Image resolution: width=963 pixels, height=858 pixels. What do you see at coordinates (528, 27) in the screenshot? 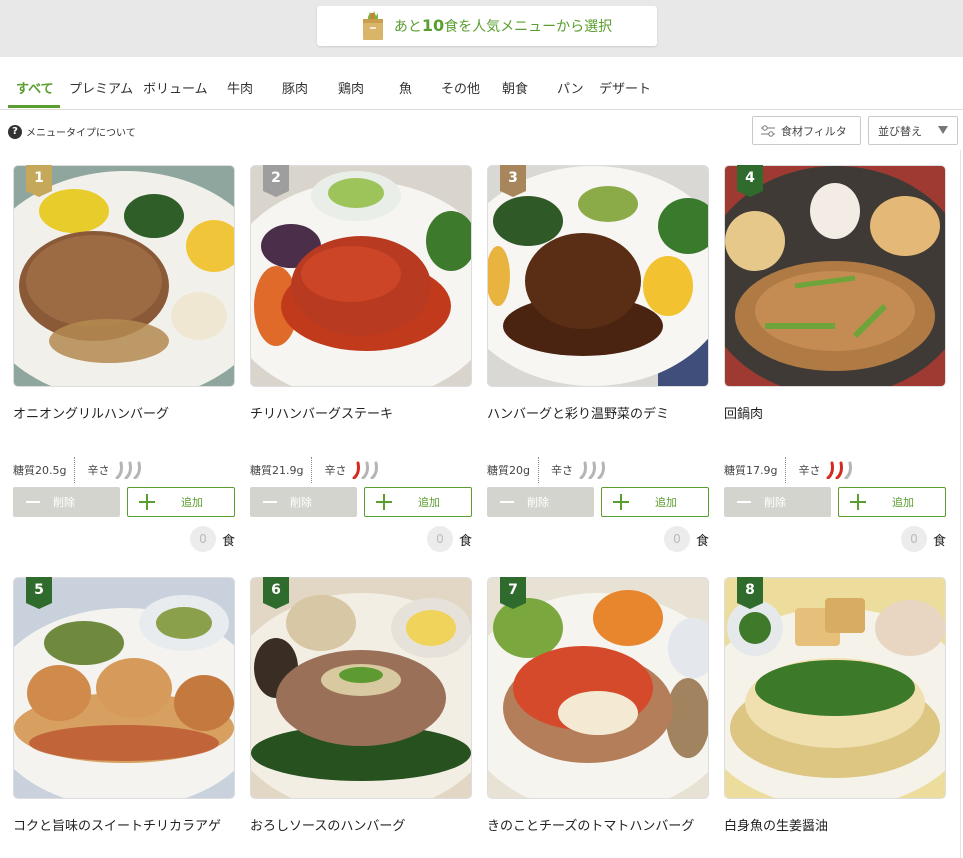
I see `banner-suffix: 食を人気メニューから選択` at bounding box center [528, 27].